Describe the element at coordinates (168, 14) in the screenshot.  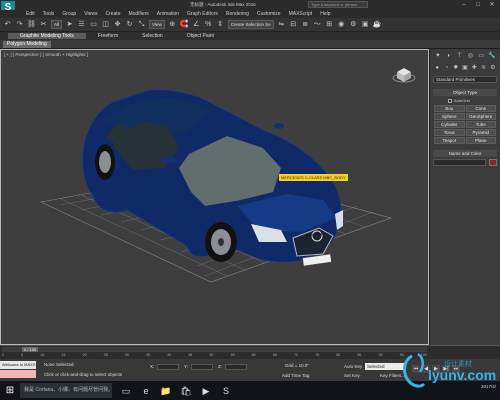
I see `menu-animation: Animation` at that location.